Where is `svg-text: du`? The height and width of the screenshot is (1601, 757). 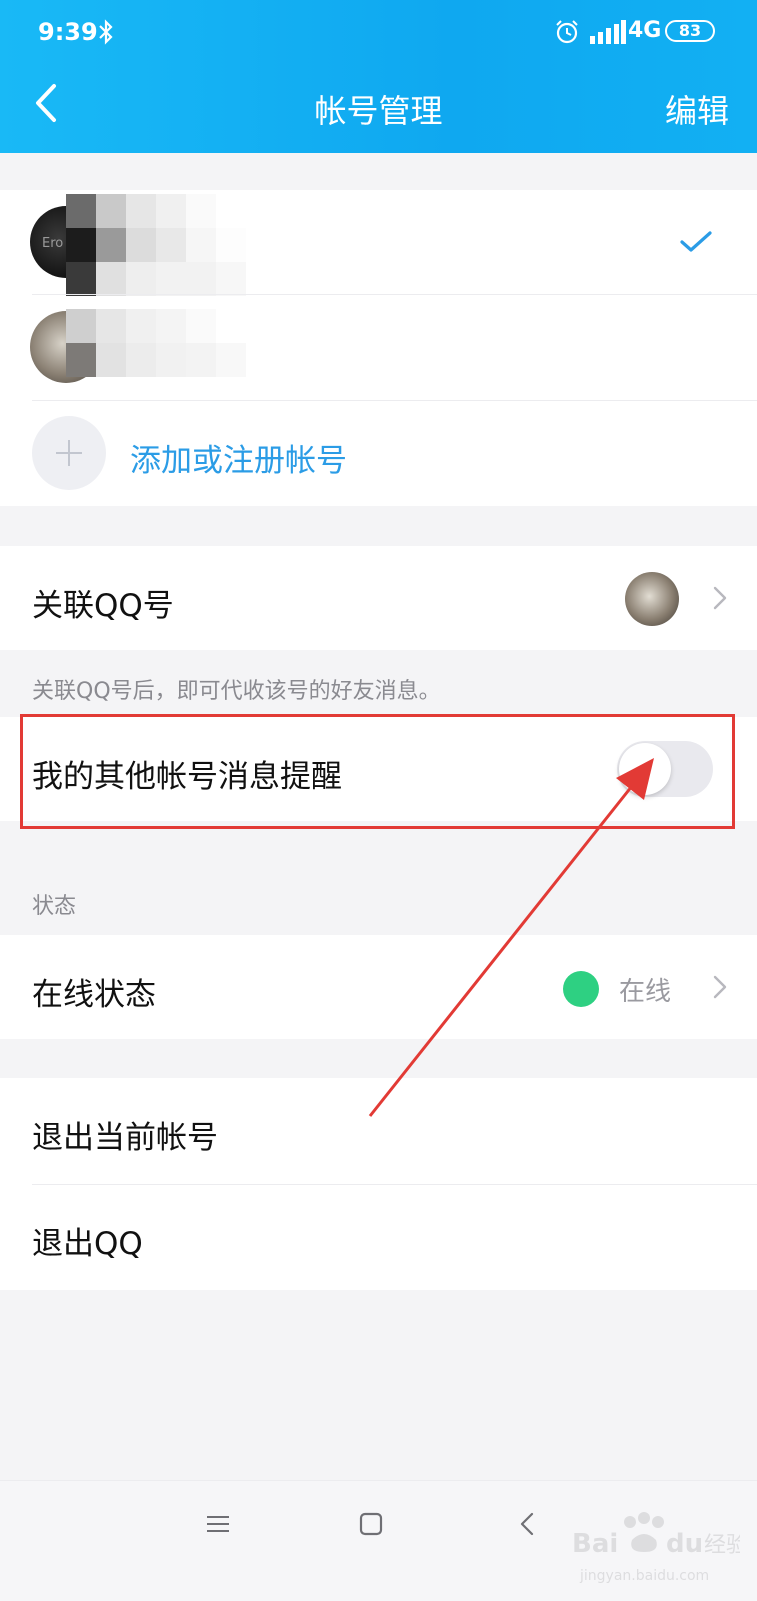
svg-text: du is located at coordinates (684, 1544).